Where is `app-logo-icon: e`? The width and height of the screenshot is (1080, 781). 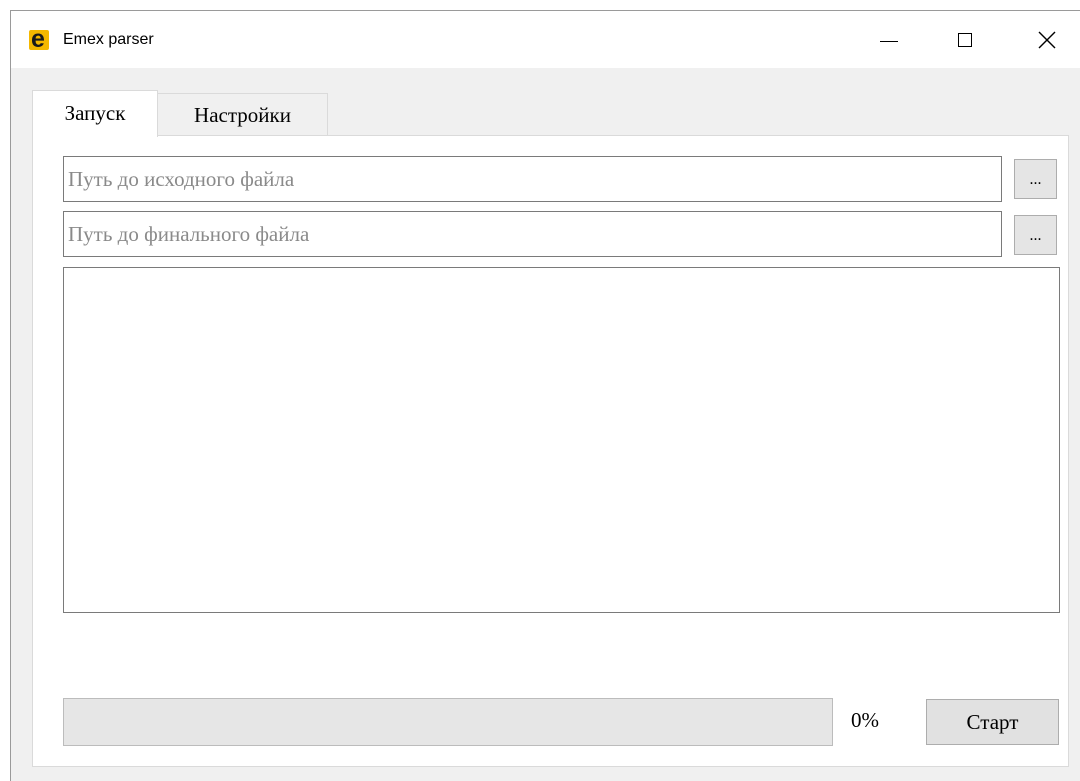
app-logo-icon: e is located at coordinates (39, 39).